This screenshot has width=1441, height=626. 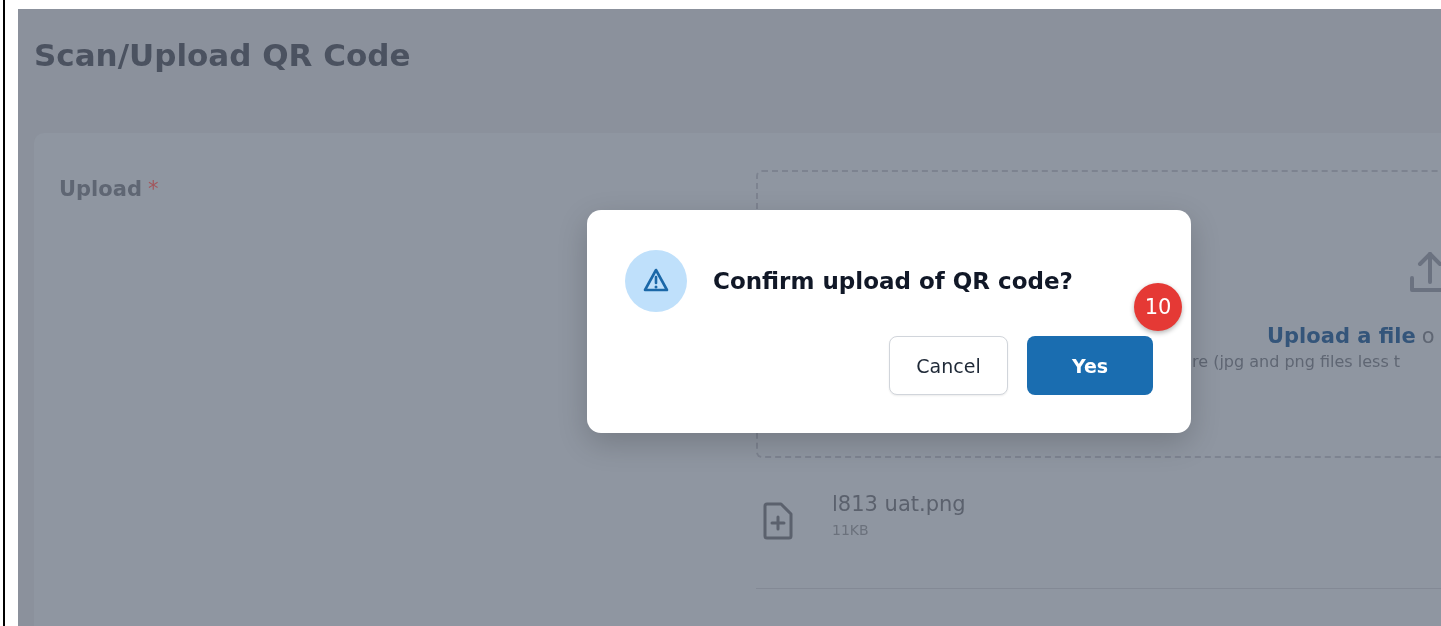 I want to click on file-plus-icon, so click(x=778, y=521).